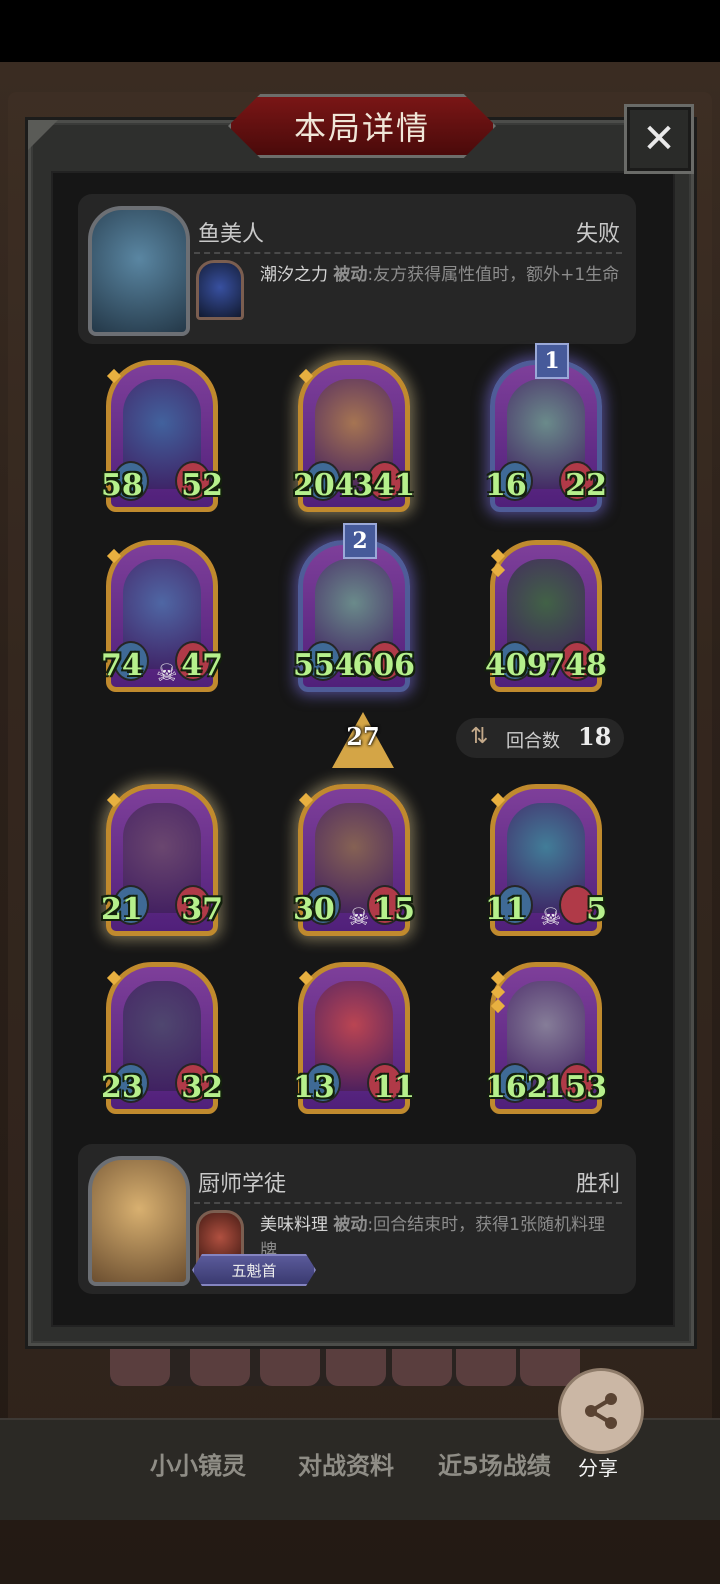 This screenshot has width=720, height=1584. I want to click on attack-value: 21, so click(122, 909).